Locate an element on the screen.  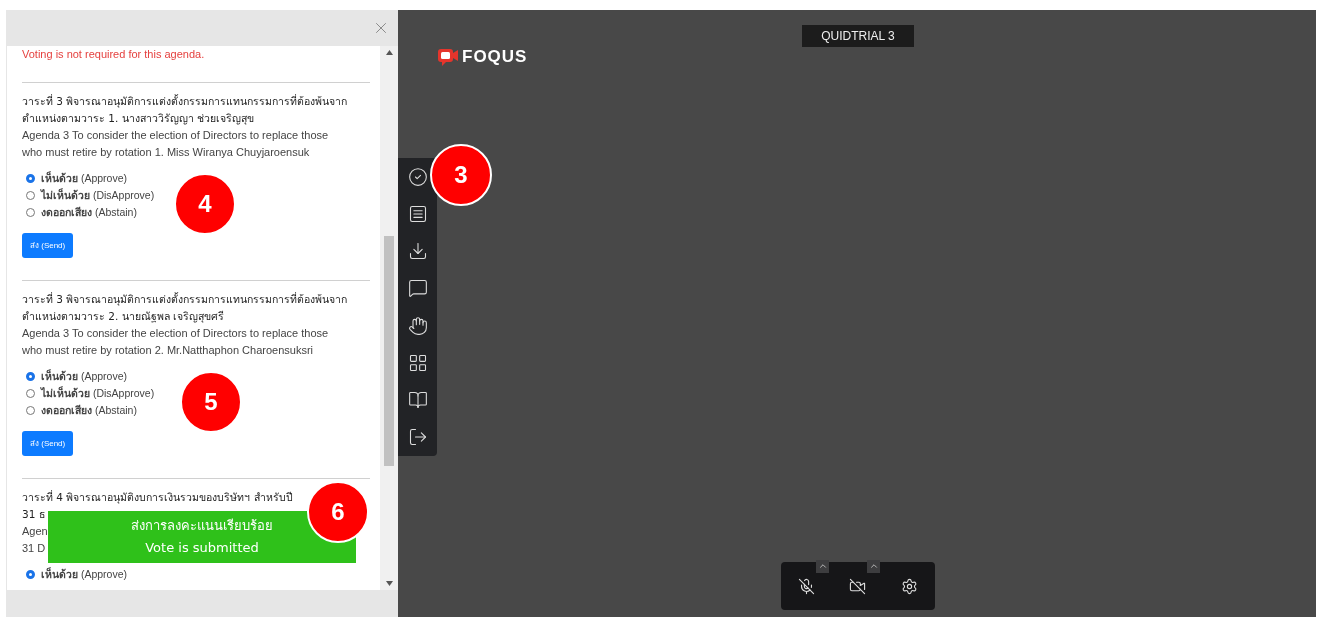
check-circle-icon is located at coordinates (417, 176).